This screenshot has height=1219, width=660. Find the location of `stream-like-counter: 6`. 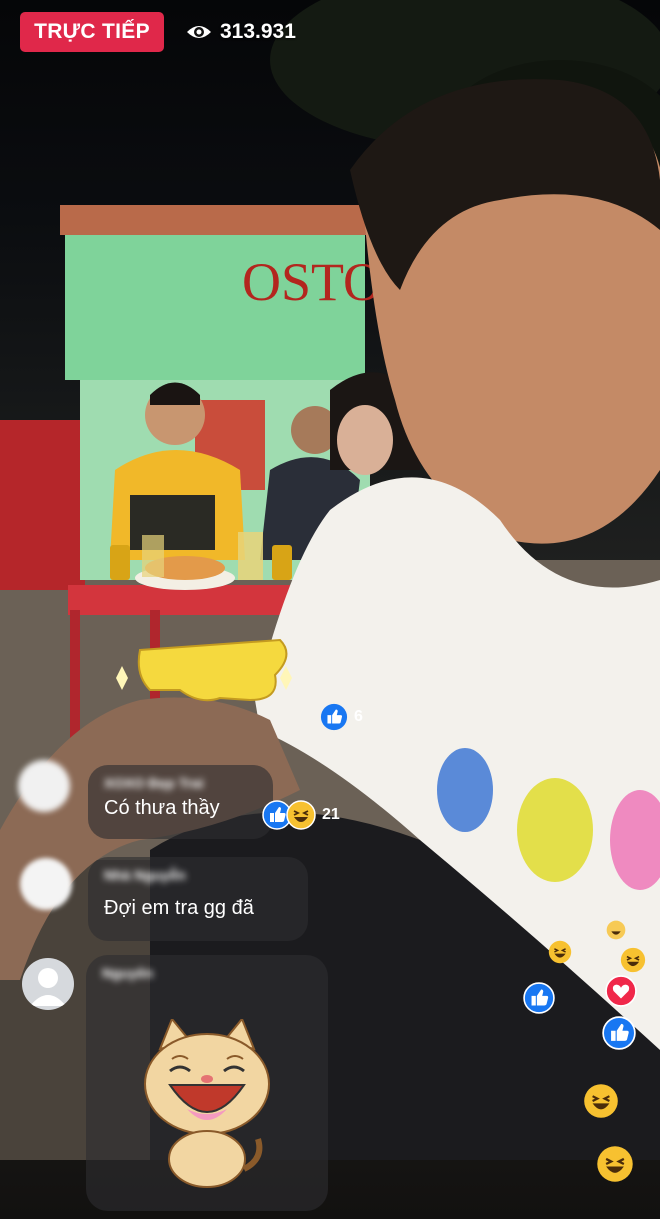

stream-like-counter: 6 is located at coordinates (341, 717).